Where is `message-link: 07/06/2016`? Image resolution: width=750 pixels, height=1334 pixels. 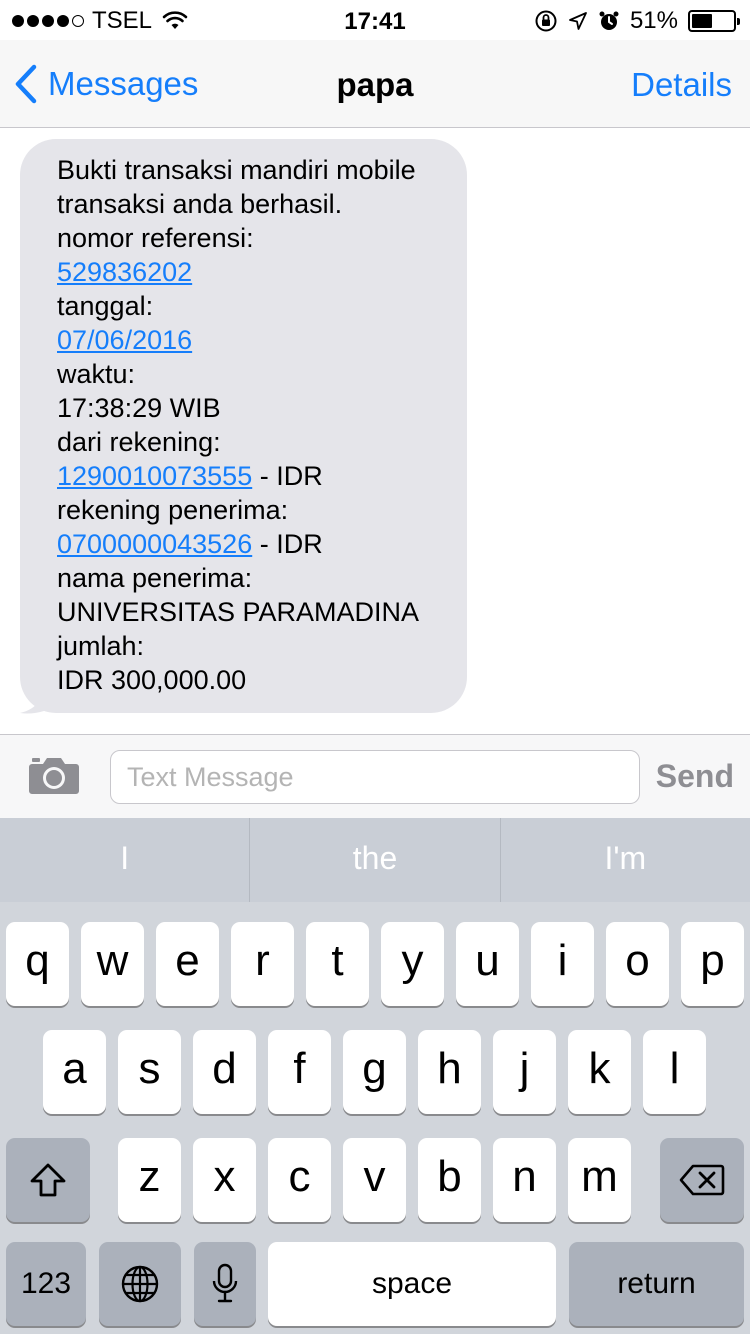 message-link: 07/06/2016 is located at coordinates (124, 340).